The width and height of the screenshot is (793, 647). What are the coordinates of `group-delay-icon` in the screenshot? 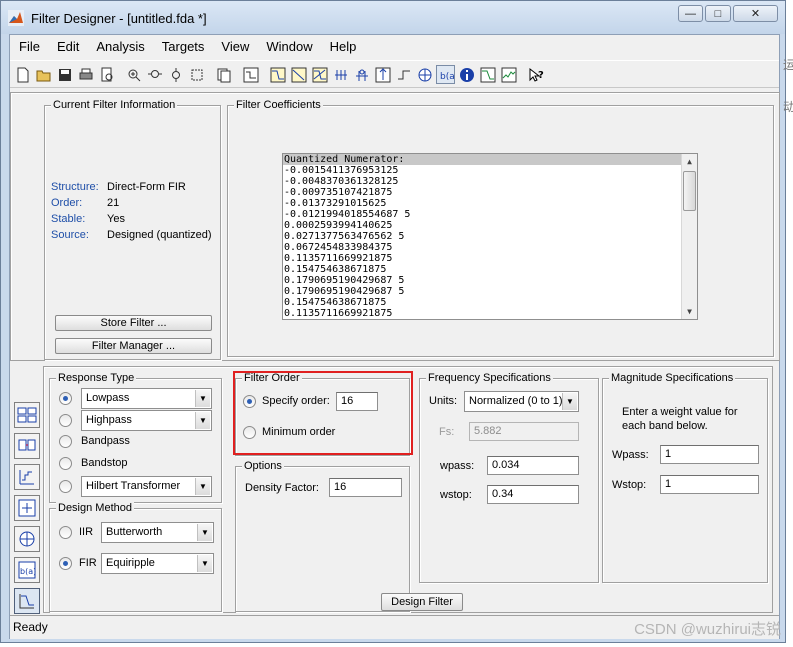 It's located at (340, 74).